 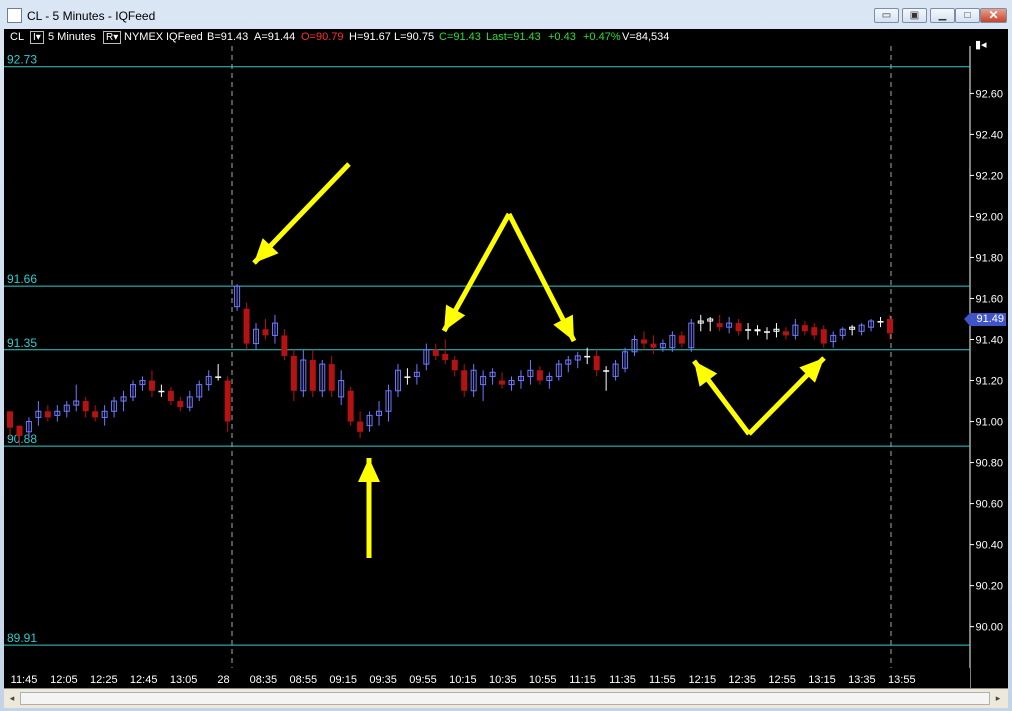 I want to click on x-tick-label: 11:15, so click(x=582, y=680).